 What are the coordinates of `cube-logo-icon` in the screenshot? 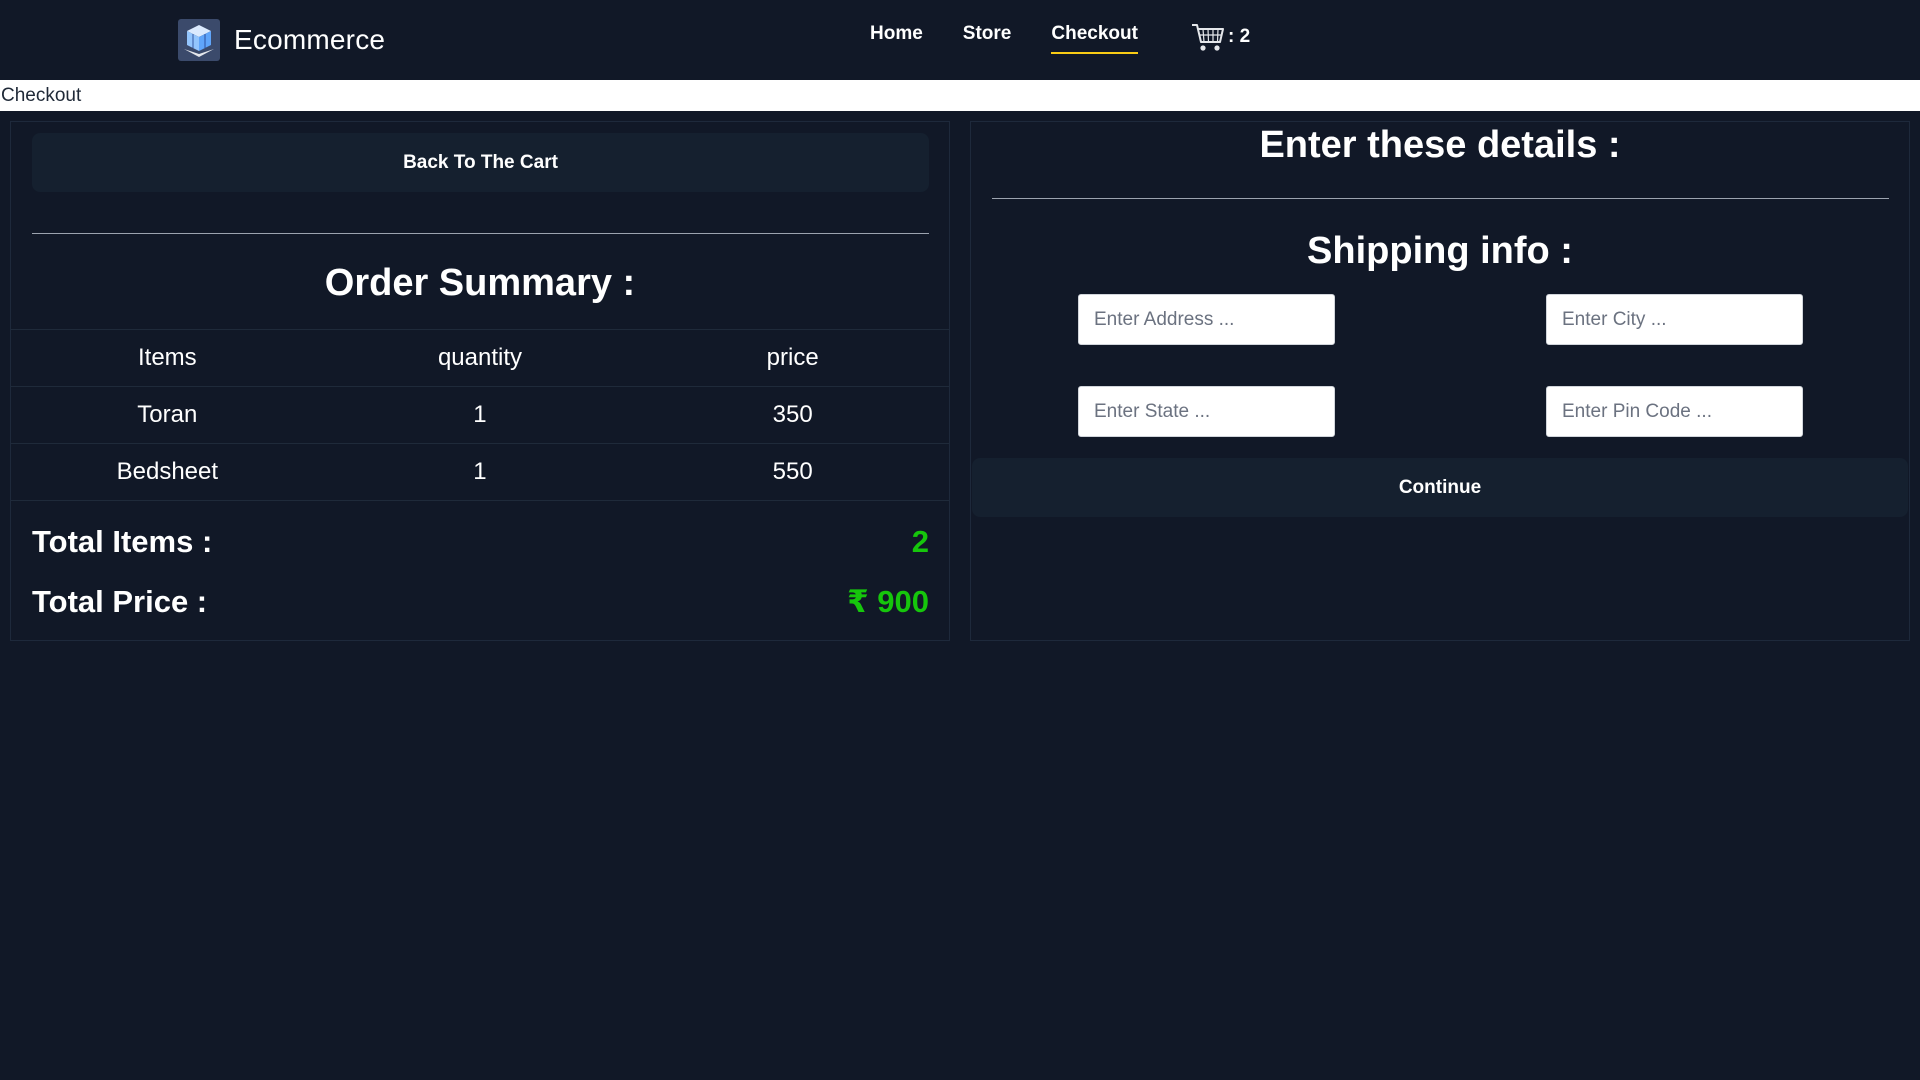 It's located at (199, 40).